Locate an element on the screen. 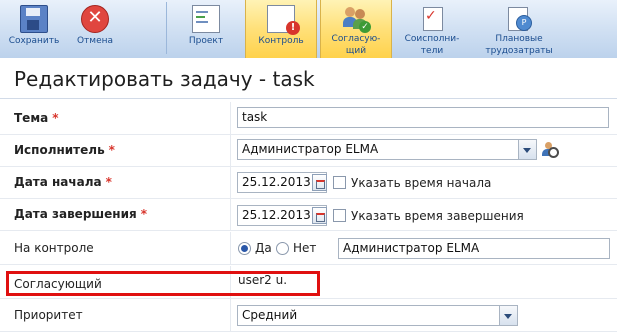  priority-select: Средний is located at coordinates (377, 315).